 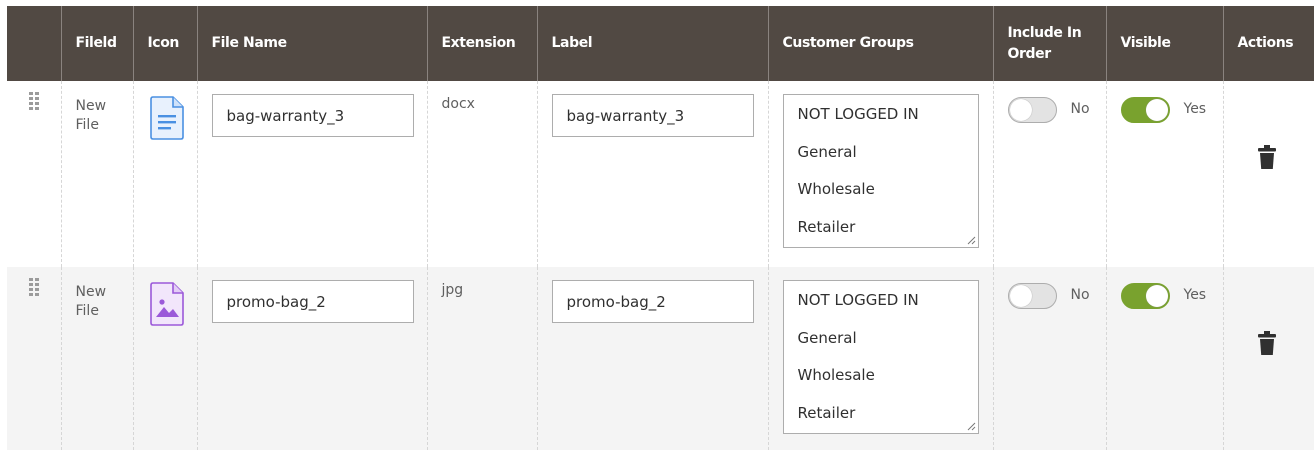 What do you see at coordinates (1268, 43) in the screenshot?
I see `col-actions: Actions` at bounding box center [1268, 43].